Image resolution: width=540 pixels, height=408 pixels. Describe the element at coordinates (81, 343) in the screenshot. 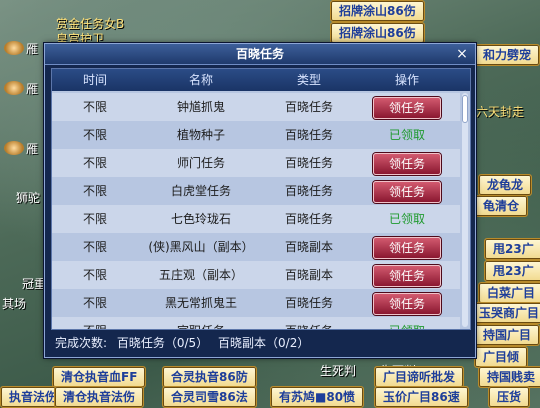

I see `completion-label: 完成次数:` at that location.